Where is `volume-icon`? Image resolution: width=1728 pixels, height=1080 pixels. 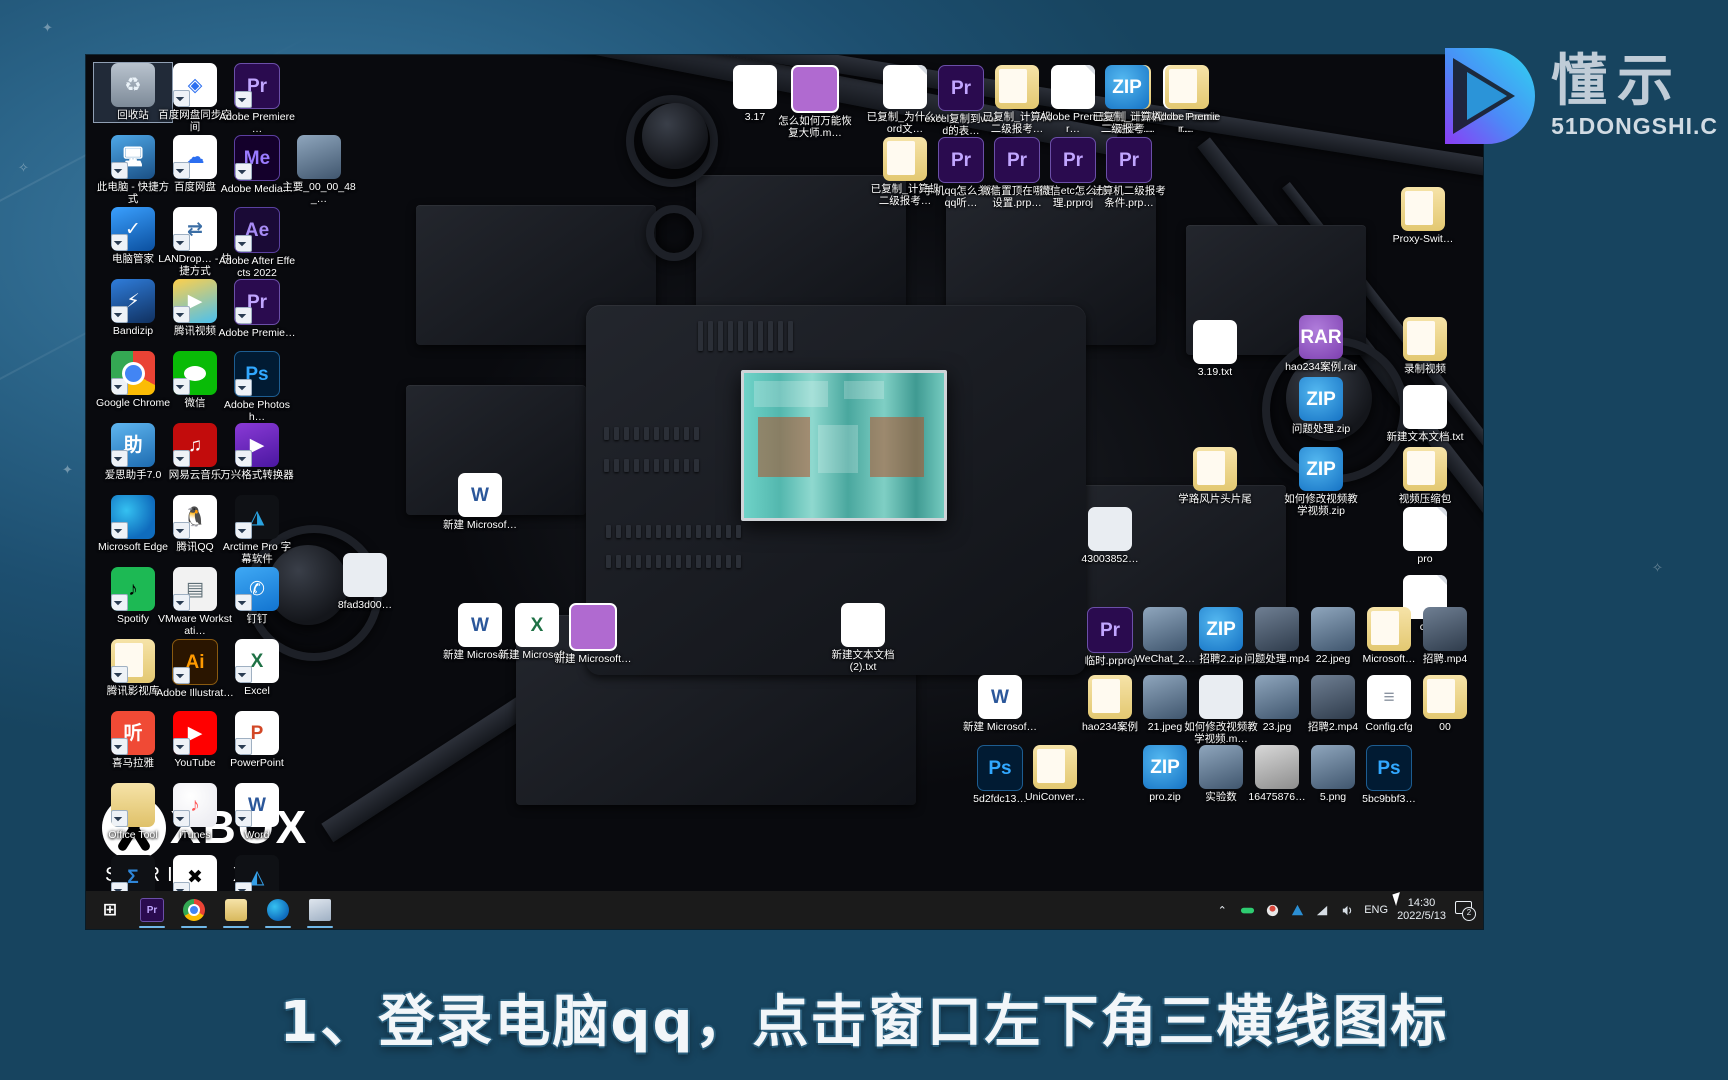 volume-icon is located at coordinates (1347, 910).